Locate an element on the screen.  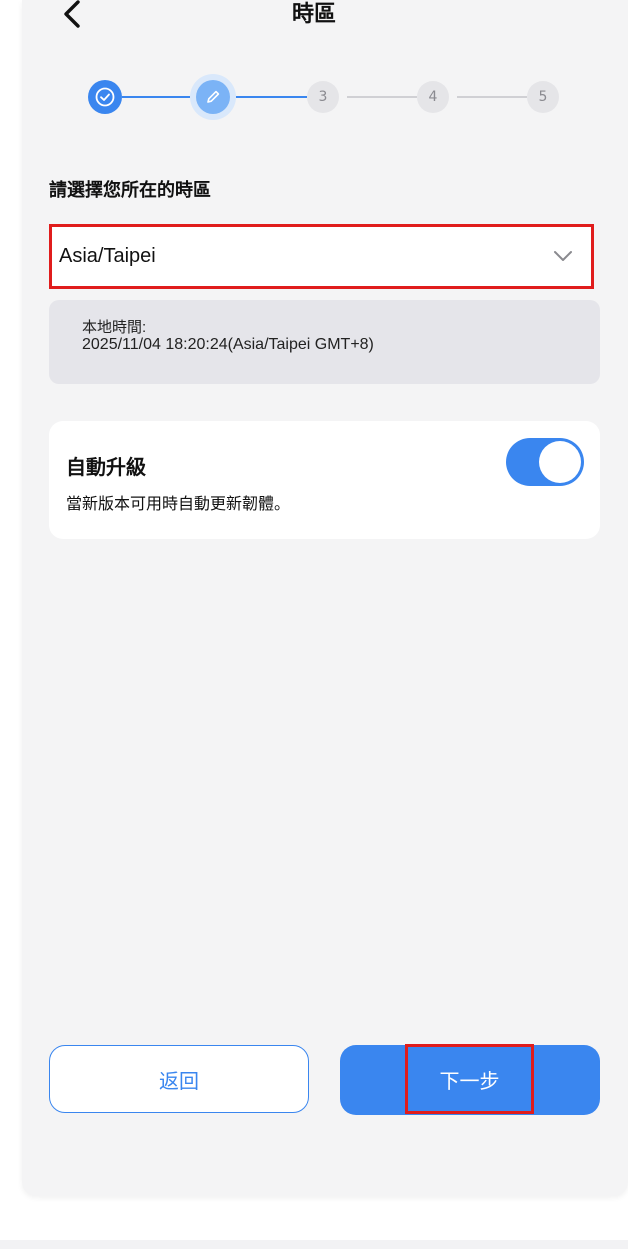
next-button: 下一步 is located at coordinates (470, 1079).